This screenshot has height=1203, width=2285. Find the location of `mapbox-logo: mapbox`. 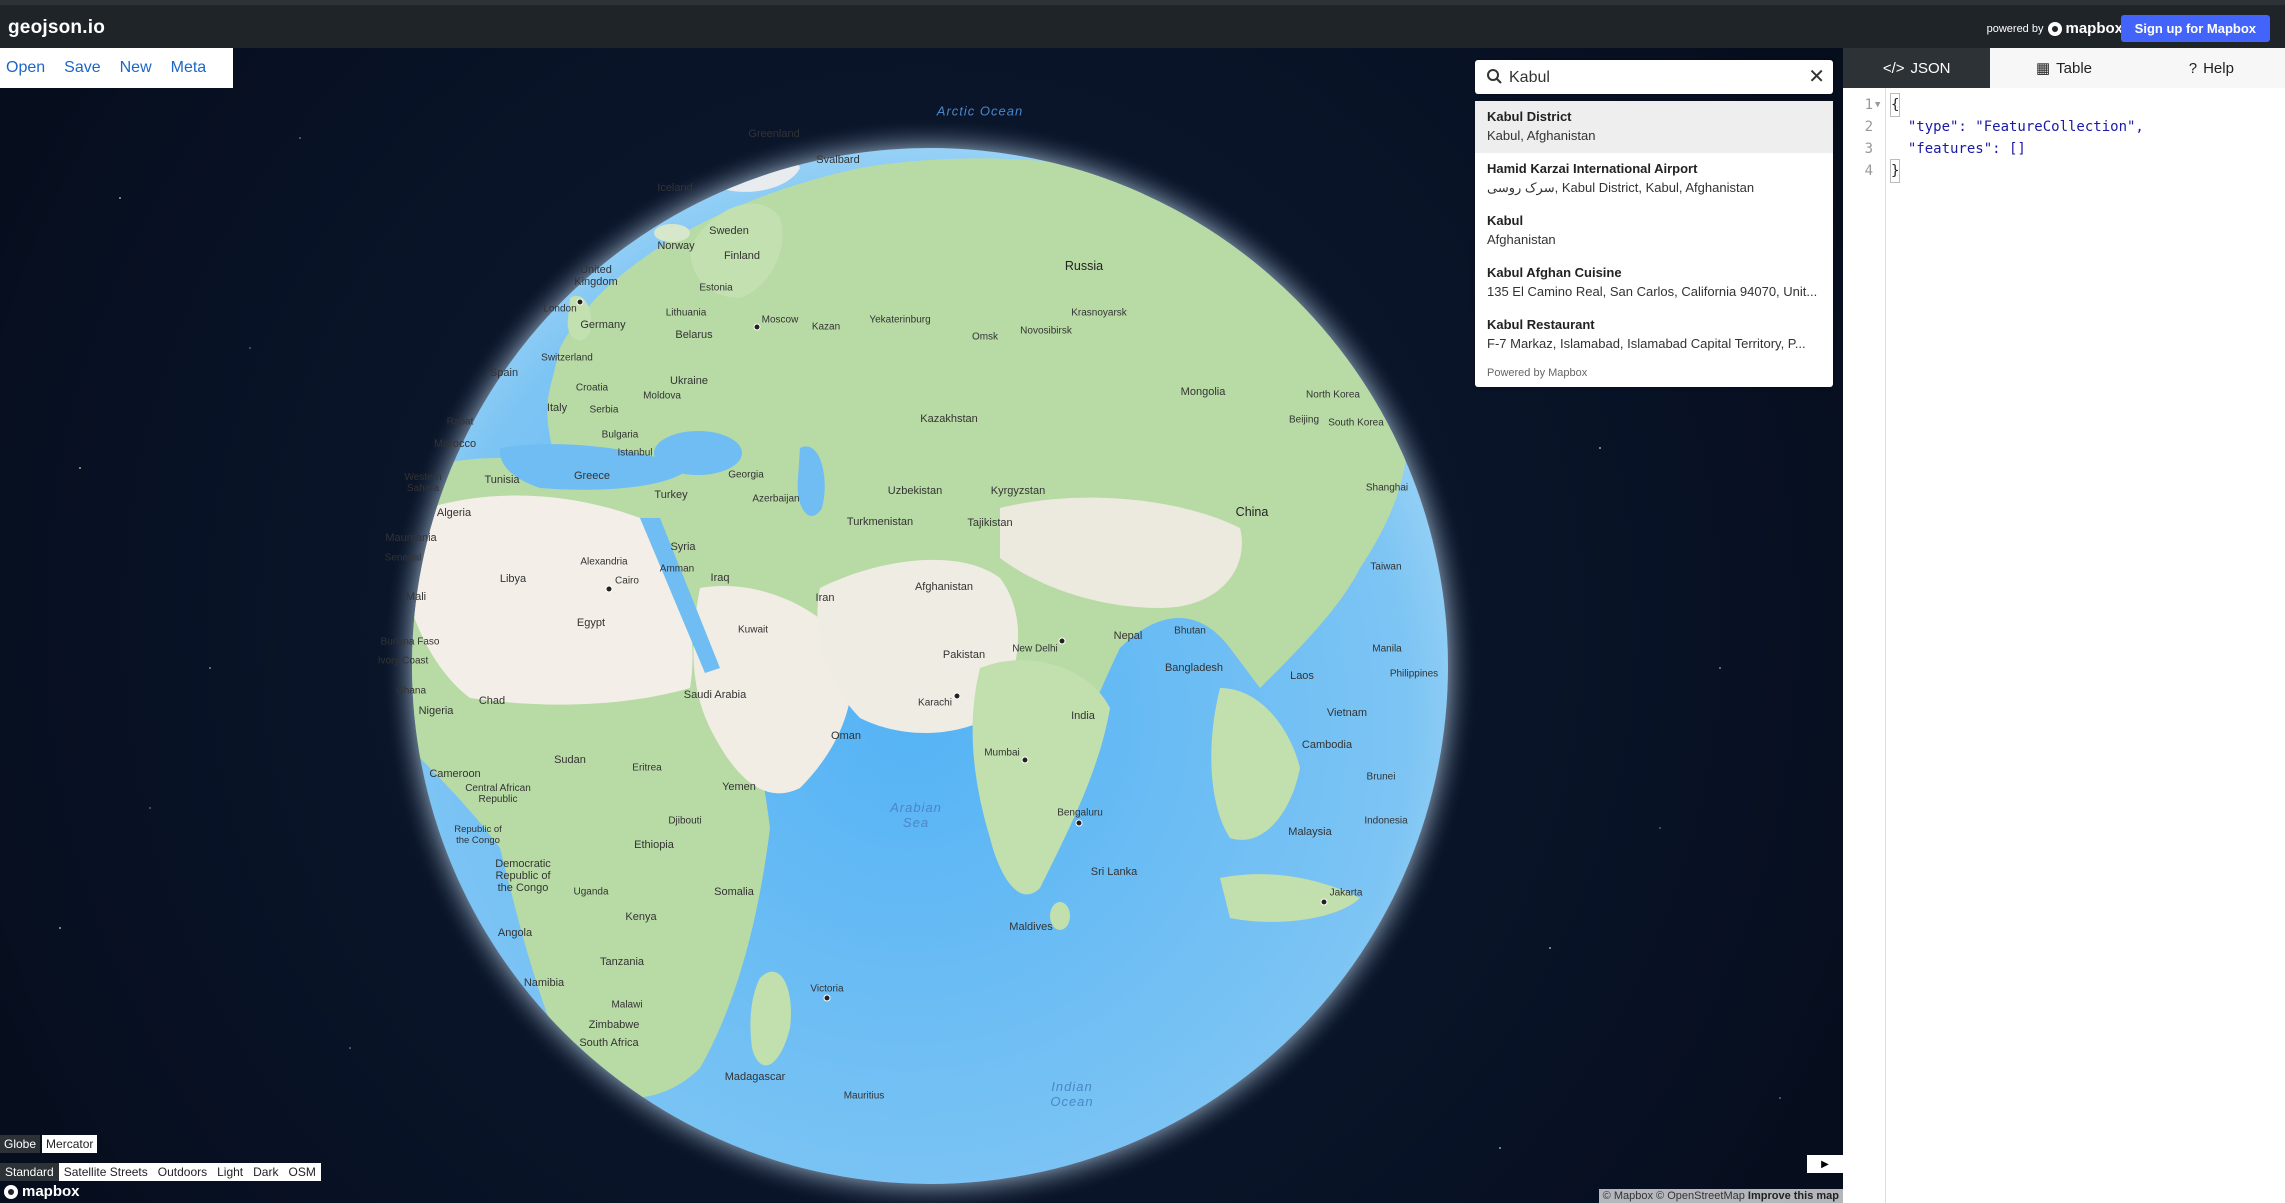

mapbox-logo: mapbox is located at coordinates (2085, 28).